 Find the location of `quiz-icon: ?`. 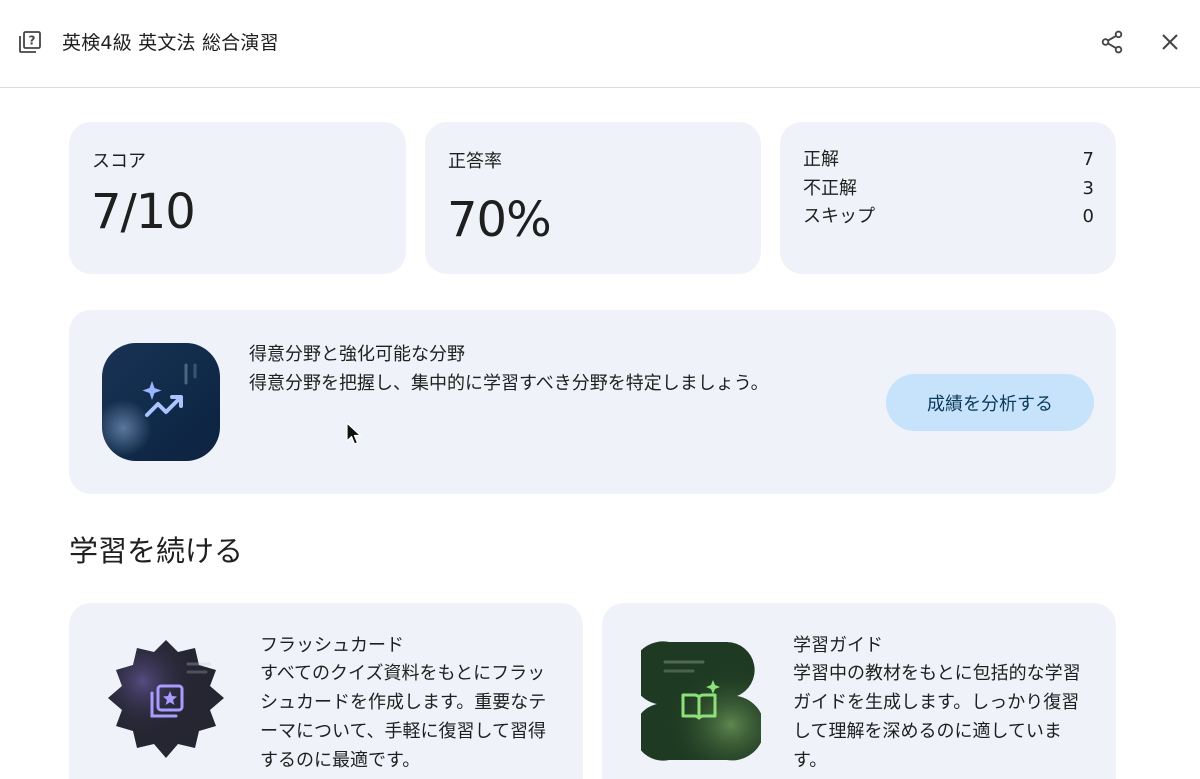

quiz-icon: ? is located at coordinates (30, 42).